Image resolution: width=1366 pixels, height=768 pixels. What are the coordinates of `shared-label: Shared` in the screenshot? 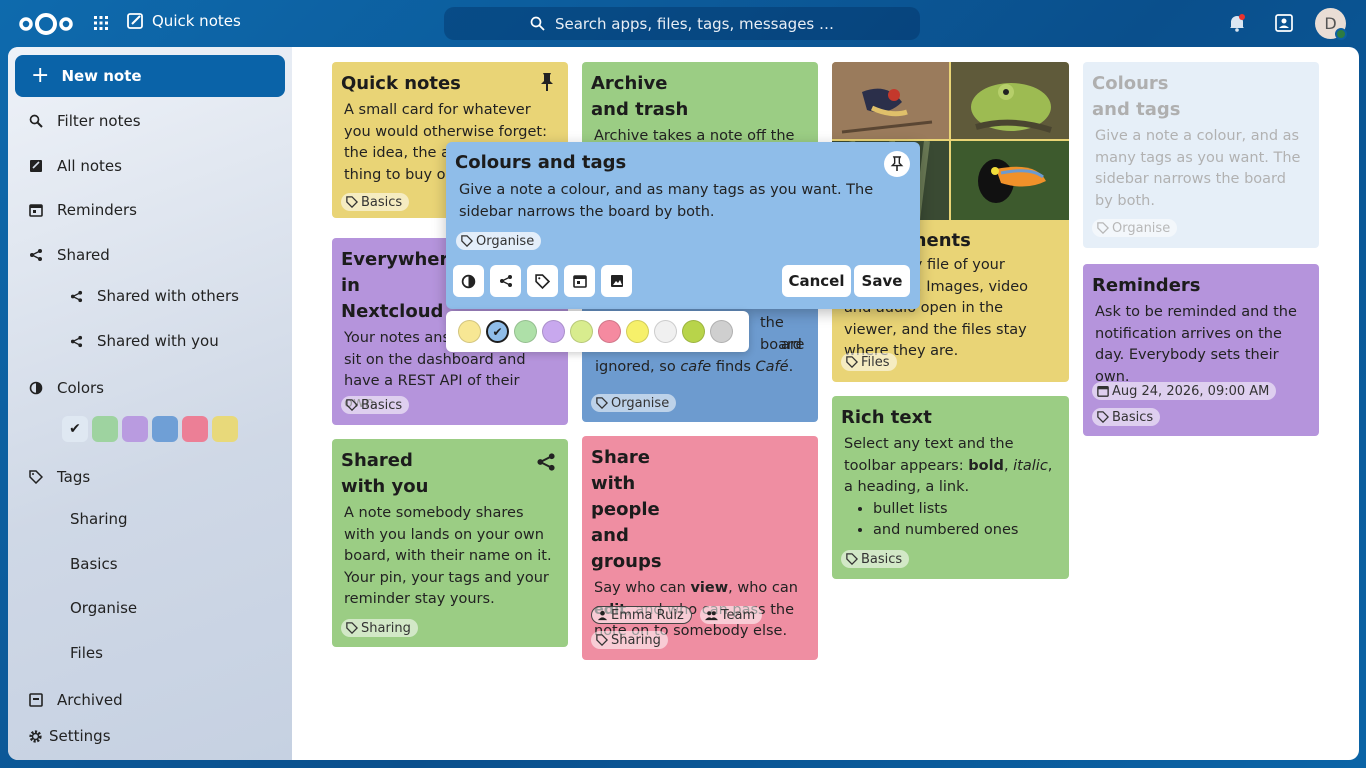 It's located at (83, 255).